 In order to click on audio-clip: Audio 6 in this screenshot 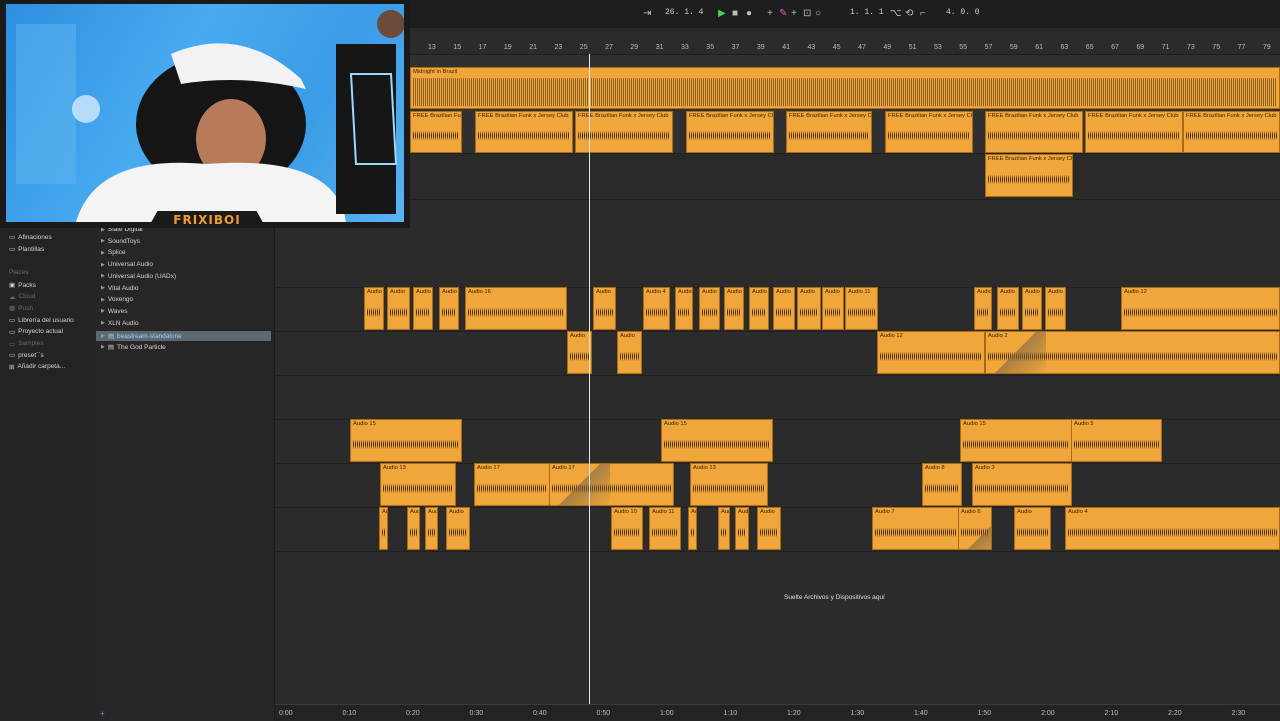, I will do `click(975, 528)`.